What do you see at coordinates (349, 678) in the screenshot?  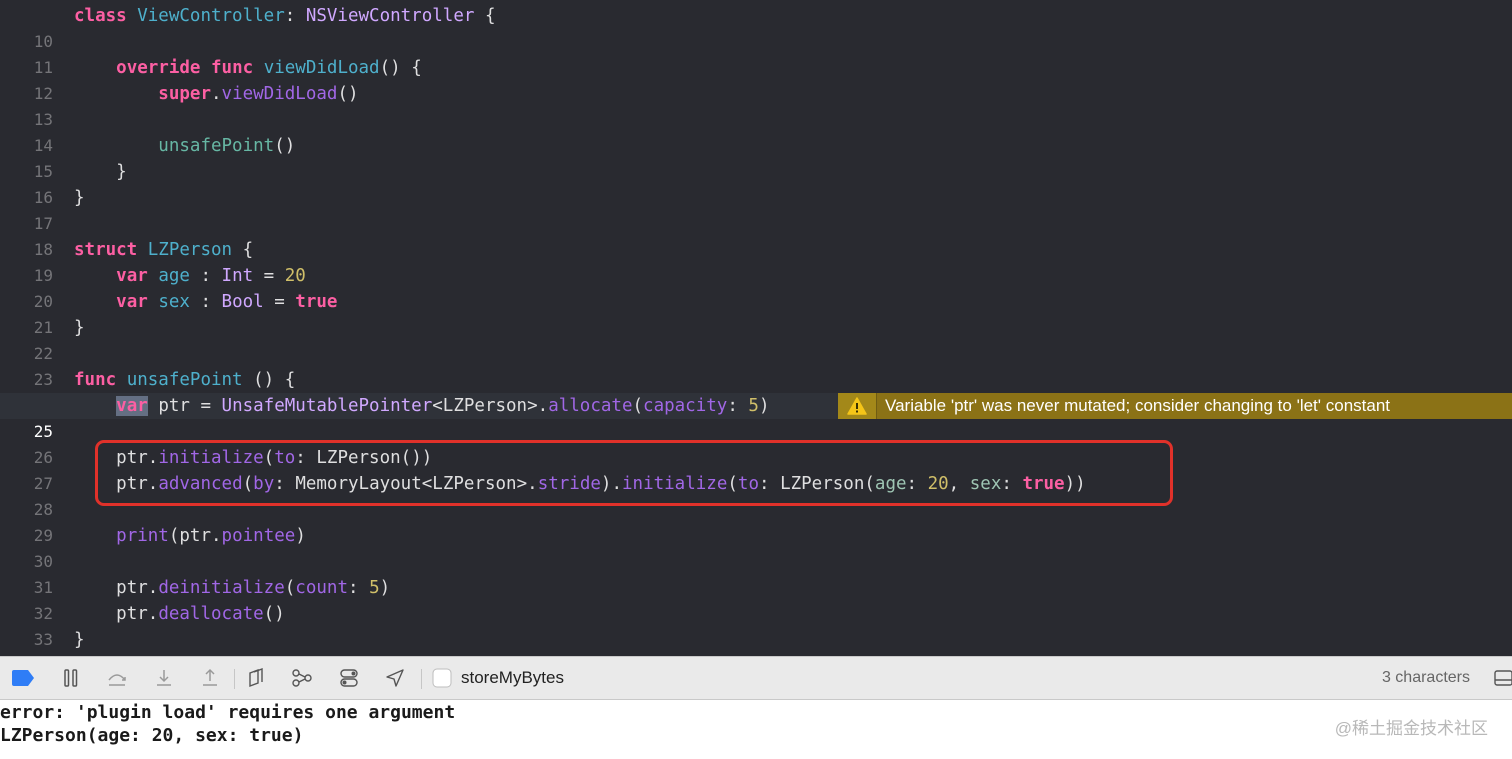 I see `environment-overrides-icon` at bounding box center [349, 678].